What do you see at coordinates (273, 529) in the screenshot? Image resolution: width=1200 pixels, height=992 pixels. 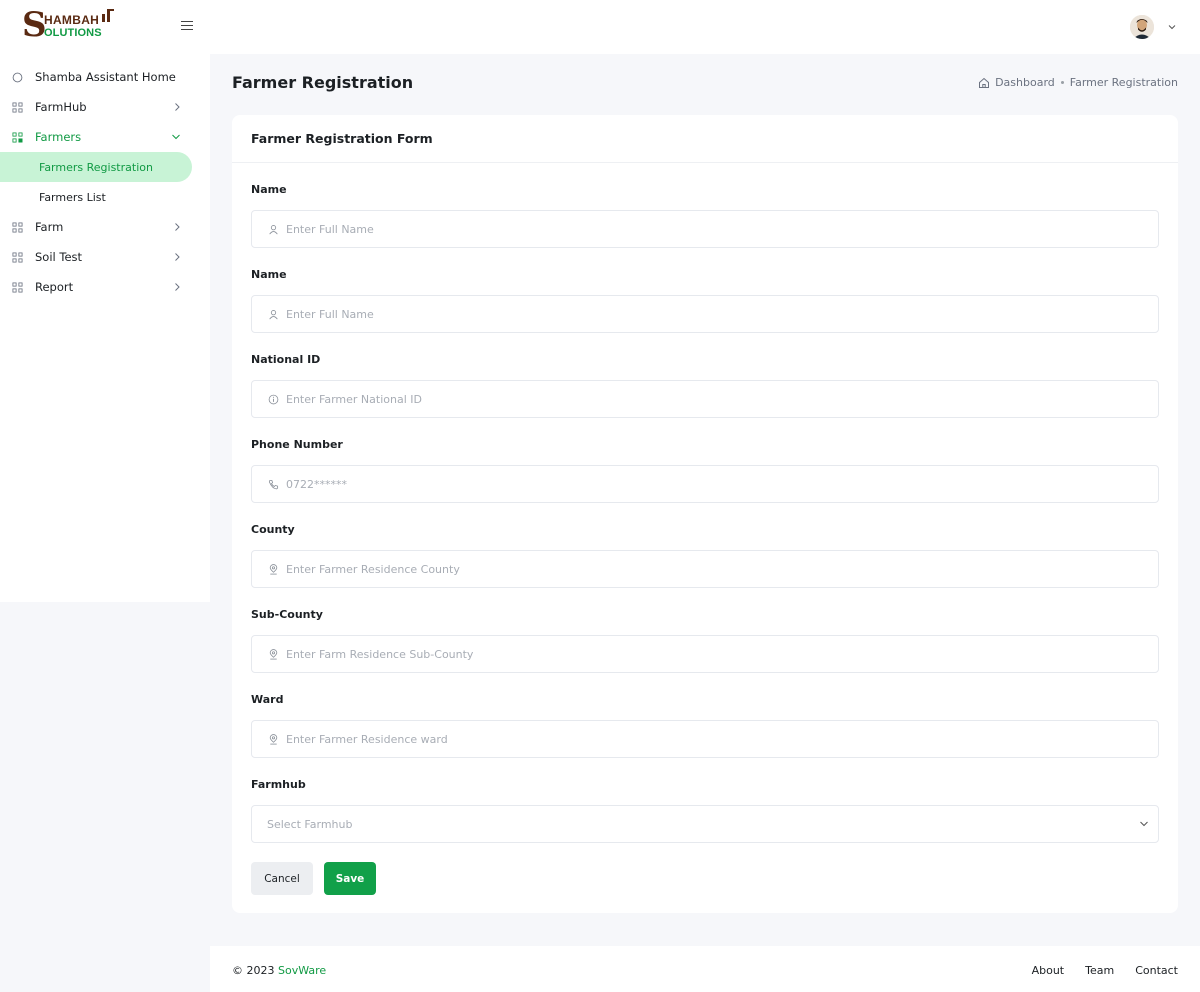 I see `county-label: County` at bounding box center [273, 529].